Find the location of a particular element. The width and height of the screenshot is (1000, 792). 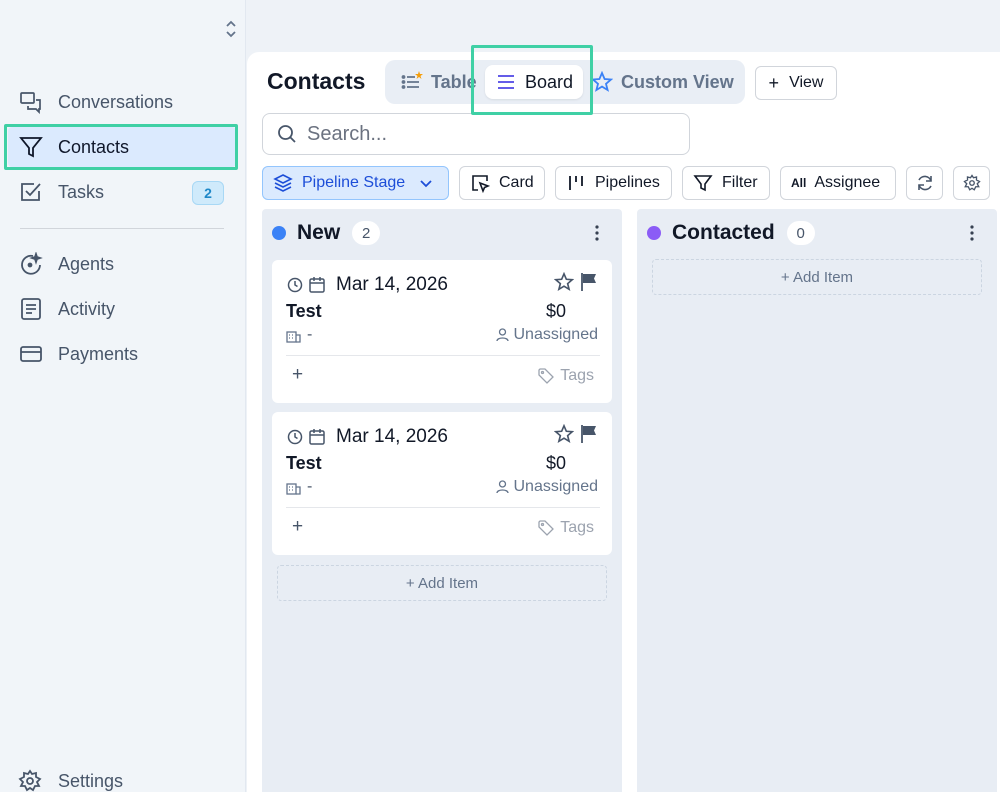

filter-button: Filter is located at coordinates (726, 183).